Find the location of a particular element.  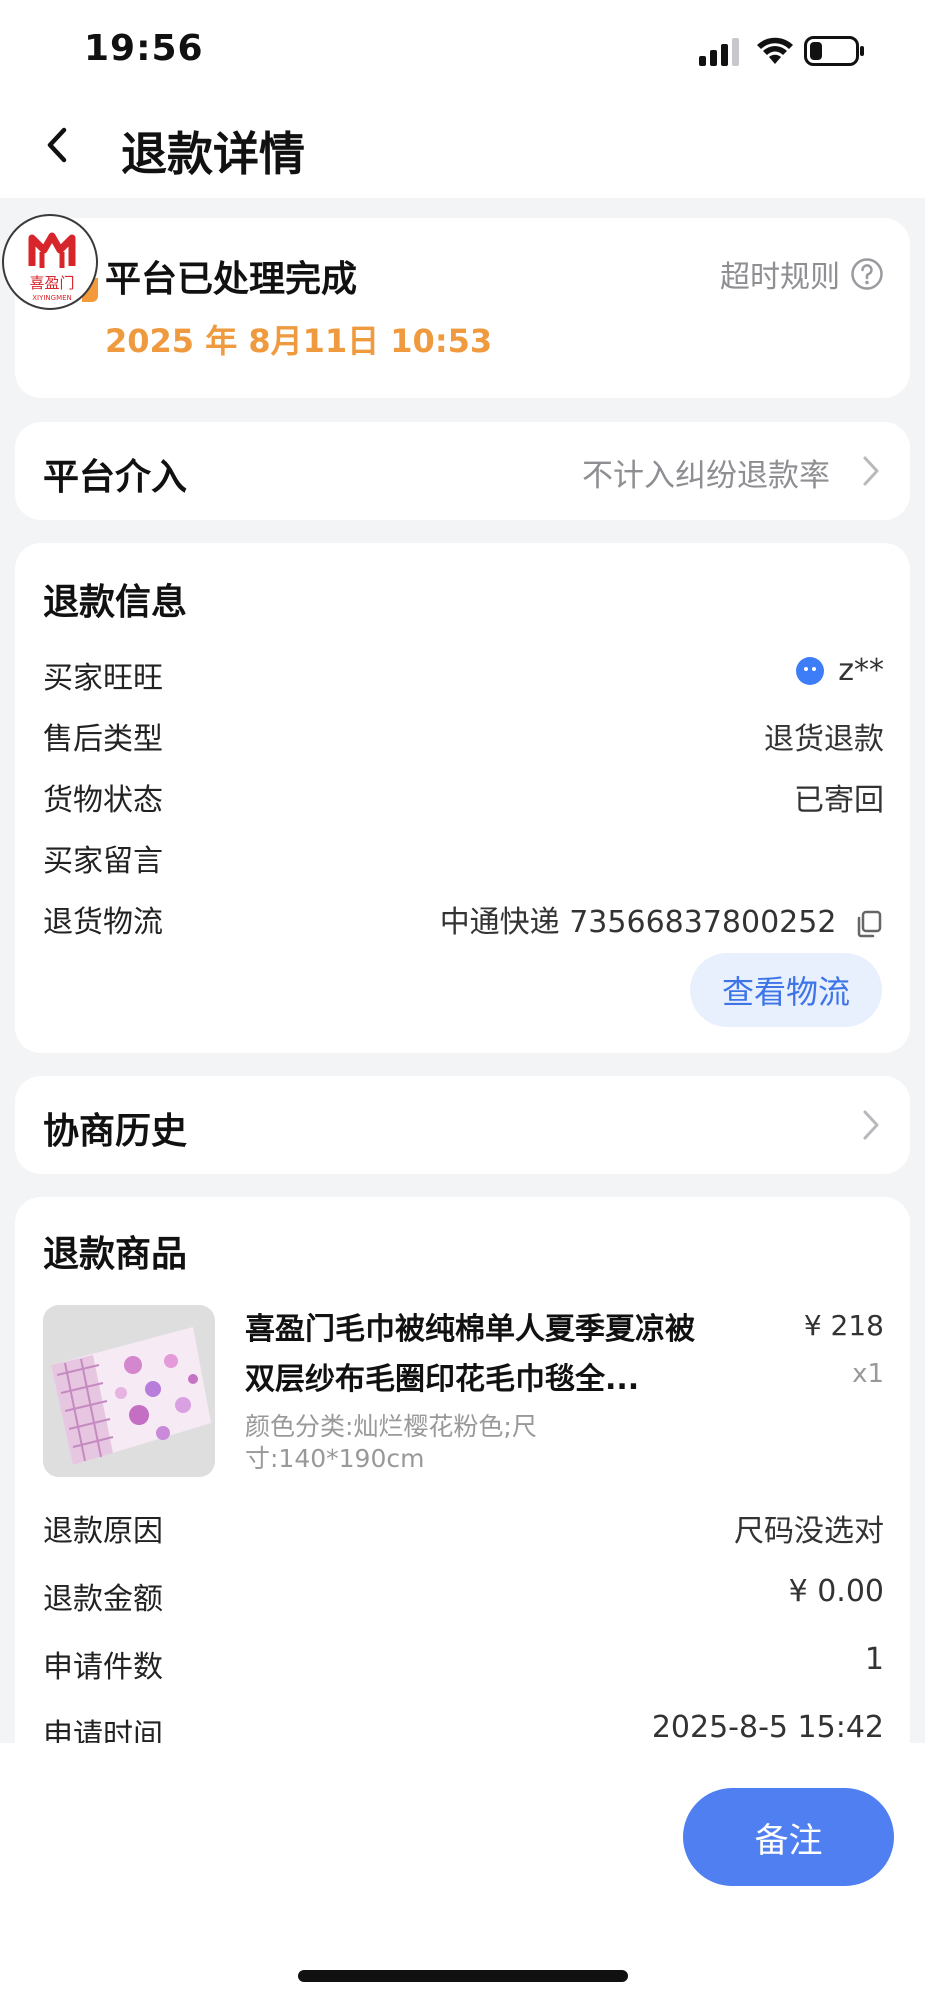

refund-status-date: 2025 年 8月11日 10:53 is located at coordinates (299, 341).